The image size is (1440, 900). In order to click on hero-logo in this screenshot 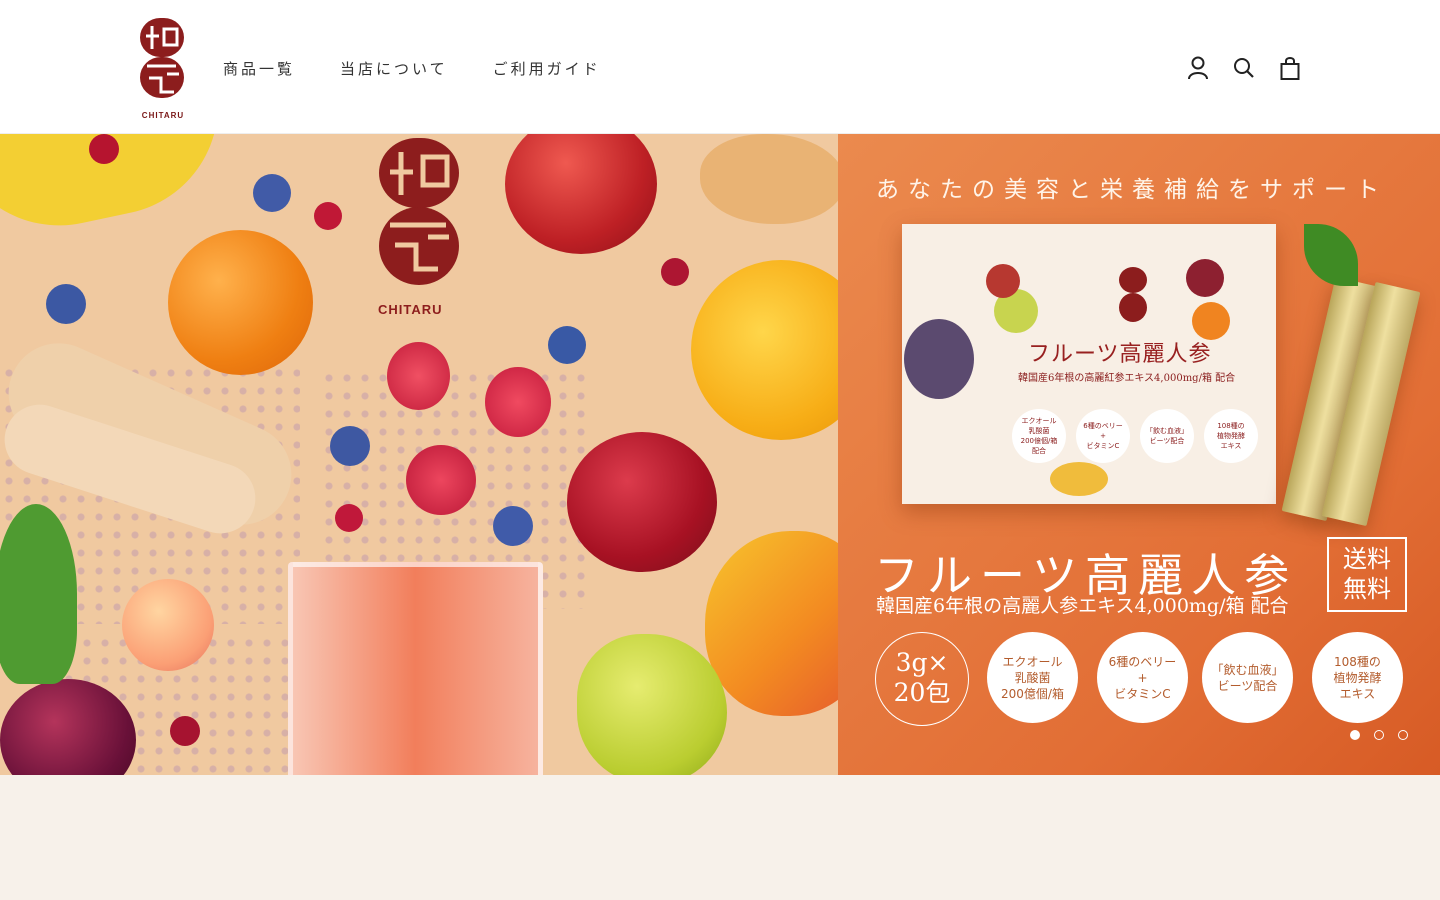, I will do `click(419, 212)`.